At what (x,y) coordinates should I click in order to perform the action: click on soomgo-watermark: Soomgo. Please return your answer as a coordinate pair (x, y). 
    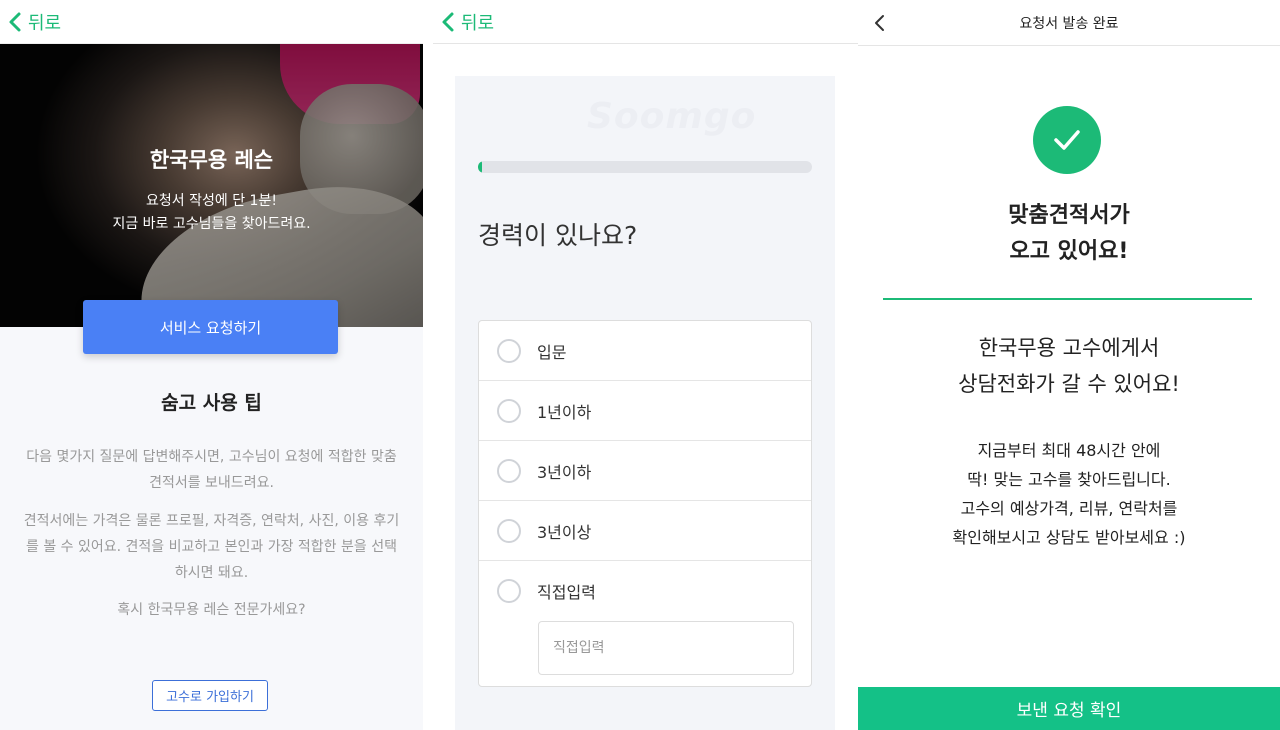
    Looking at the image, I should click on (672, 116).